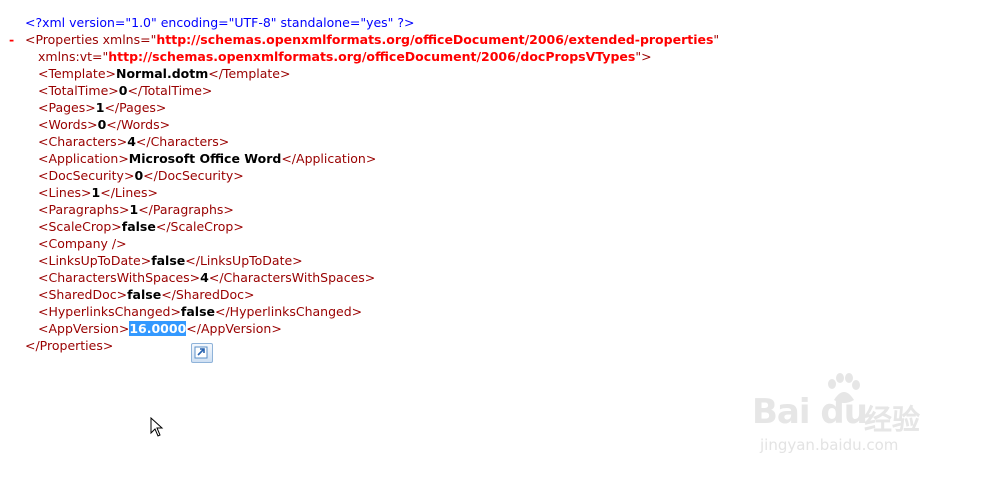 The height and width of the screenshot is (481, 983). I want to click on element-open-tag: <Template>, so click(77, 73).